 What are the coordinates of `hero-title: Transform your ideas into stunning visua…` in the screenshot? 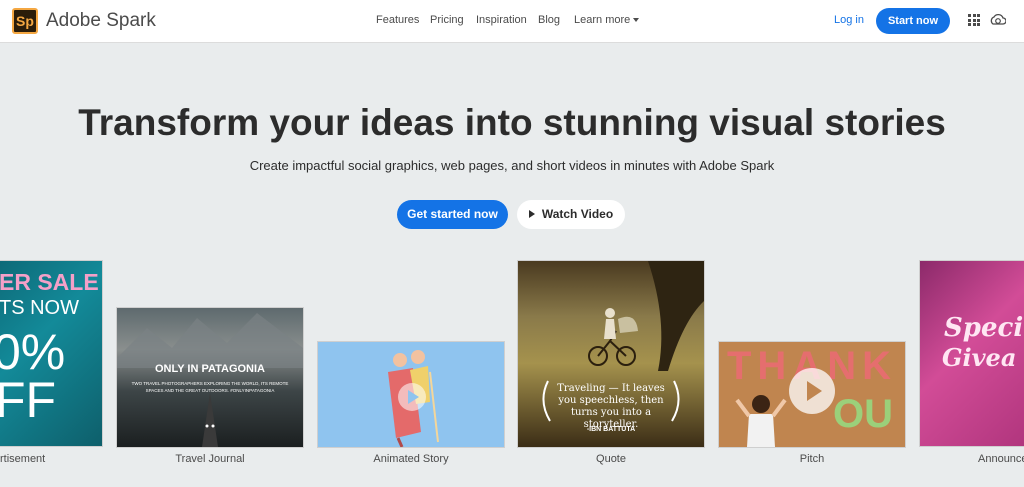 It's located at (512, 122).